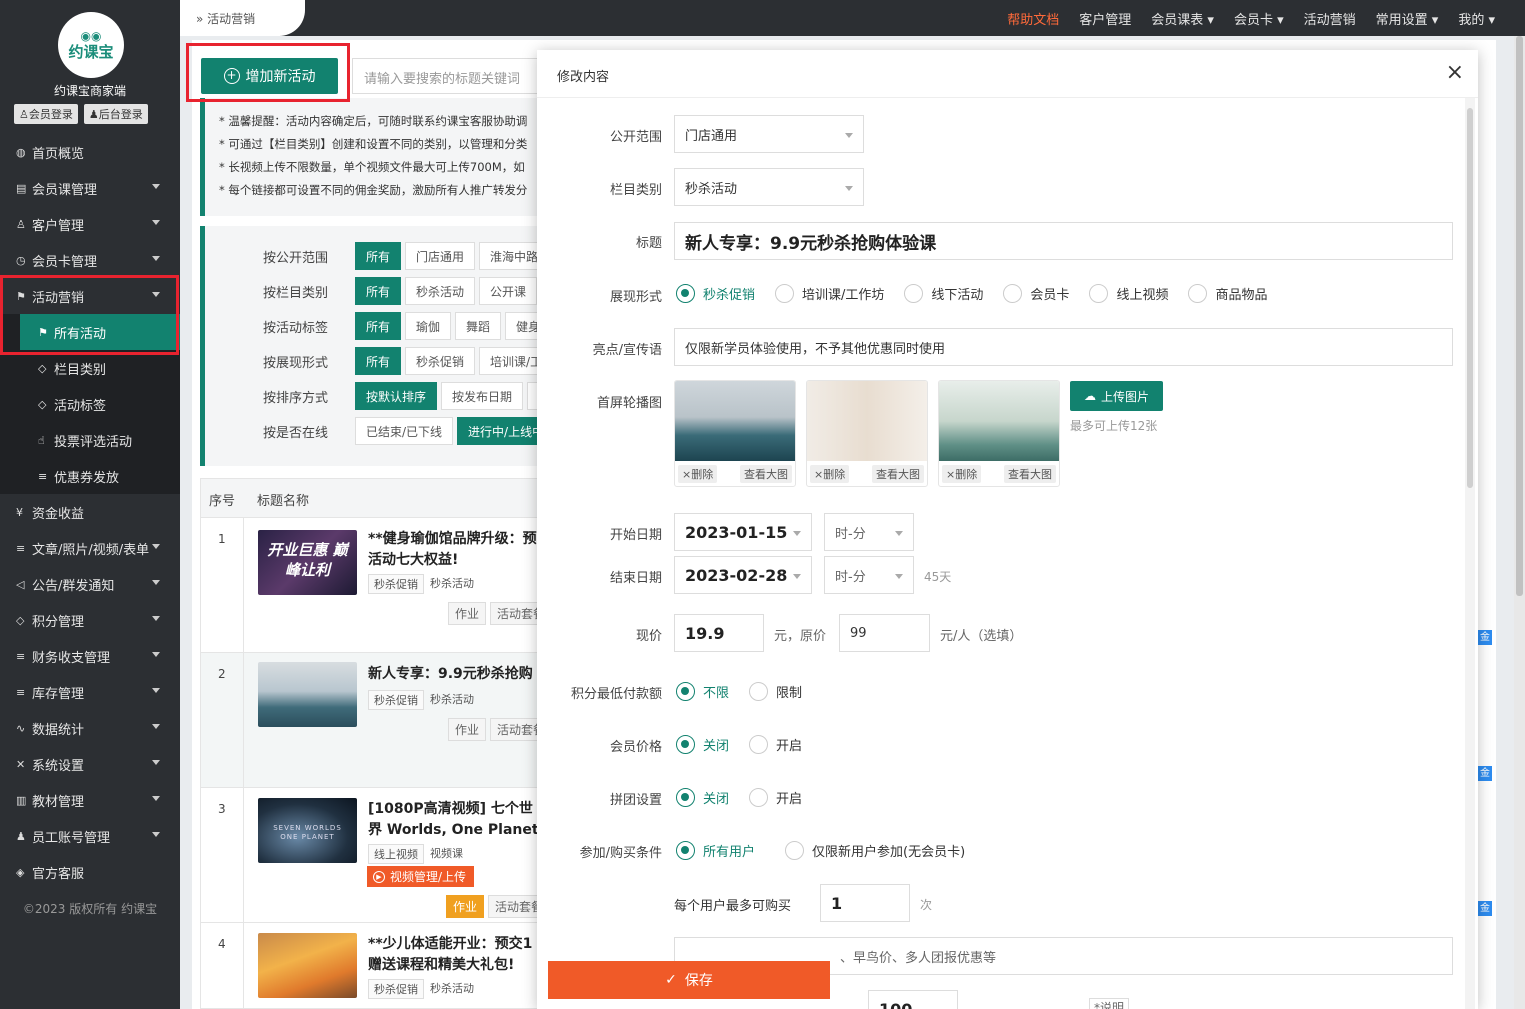 The width and height of the screenshot is (1525, 1009). I want to click on radio-option: 培训课/工作坊, so click(829, 293).